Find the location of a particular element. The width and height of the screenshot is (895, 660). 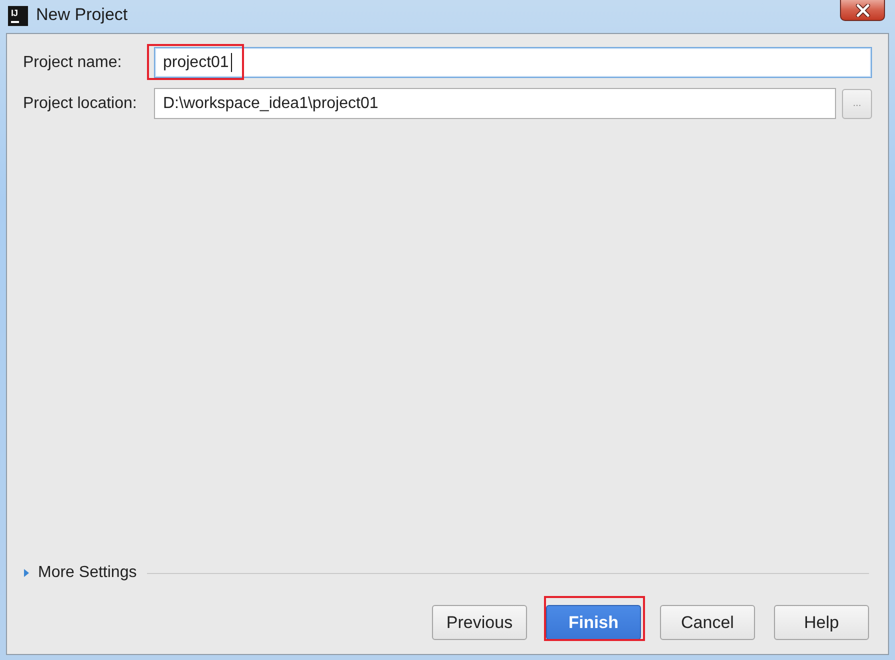

app-logo: IJ is located at coordinates (18, 16).